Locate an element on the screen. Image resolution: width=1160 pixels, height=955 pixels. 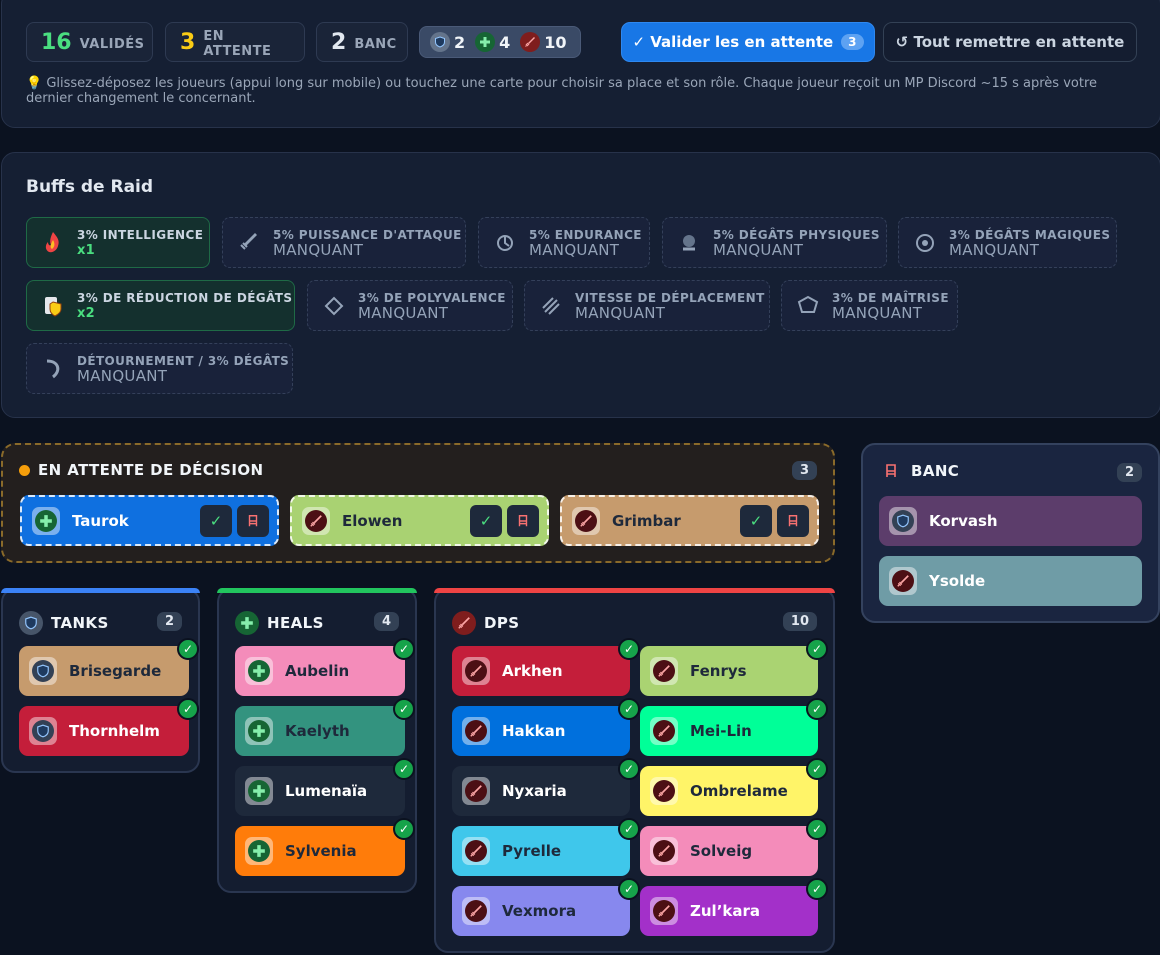
player-name: Vexmora is located at coordinates (539, 911).